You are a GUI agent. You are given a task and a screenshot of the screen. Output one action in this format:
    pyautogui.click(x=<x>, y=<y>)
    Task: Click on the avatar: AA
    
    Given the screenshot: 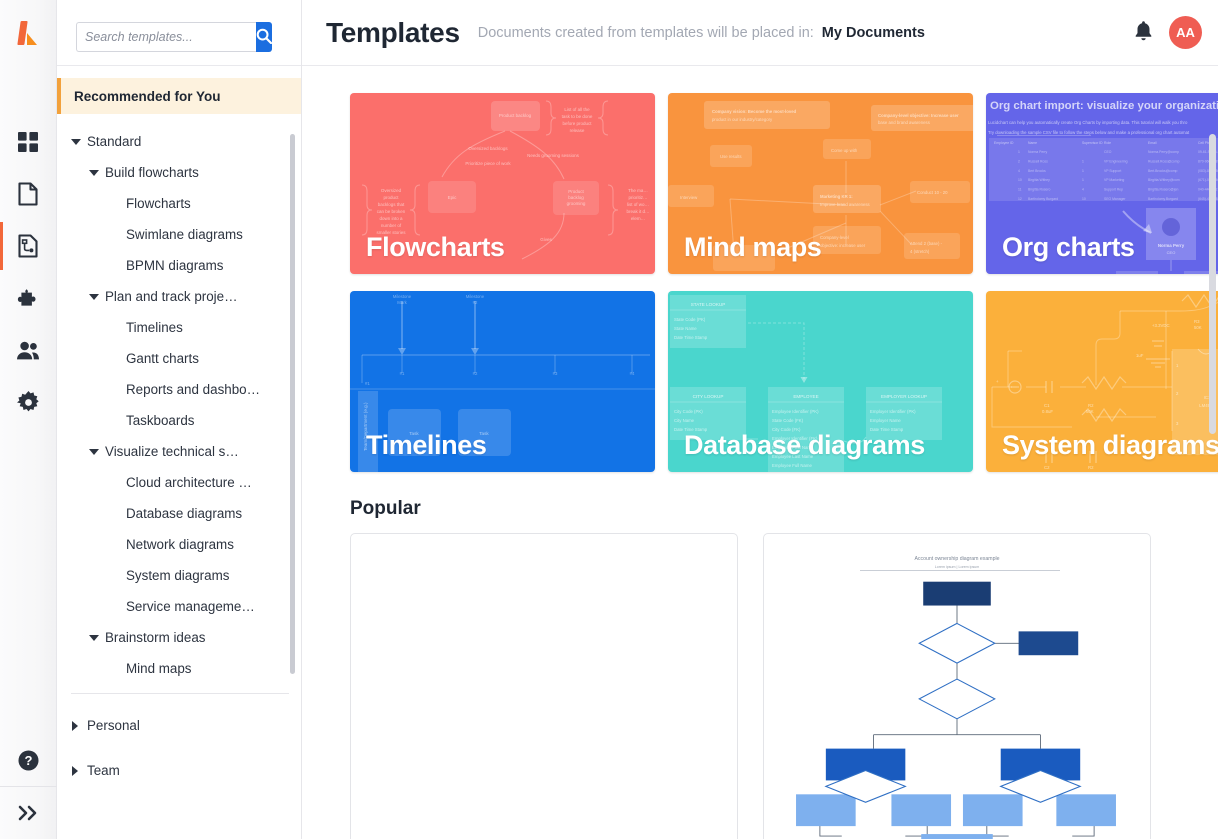 What is the action you would take?
    pyautogui.click(x=1185, y=32)
    